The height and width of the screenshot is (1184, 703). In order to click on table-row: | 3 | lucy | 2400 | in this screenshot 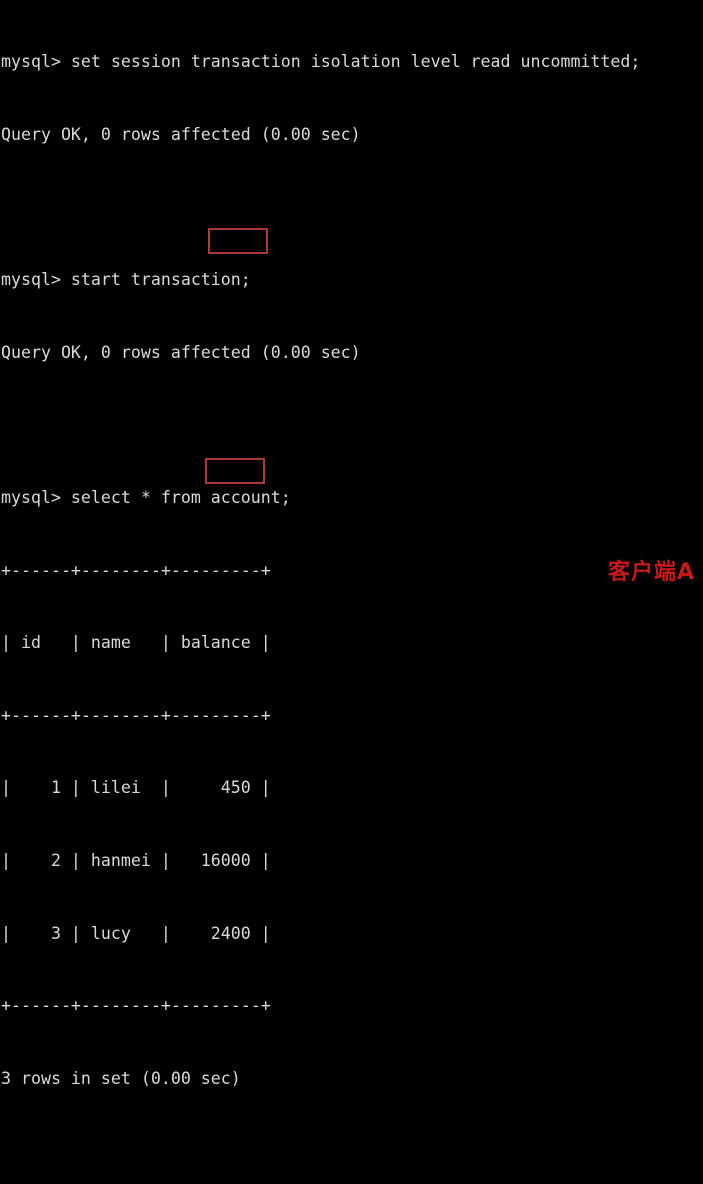, I will do `click(136, 933)`.